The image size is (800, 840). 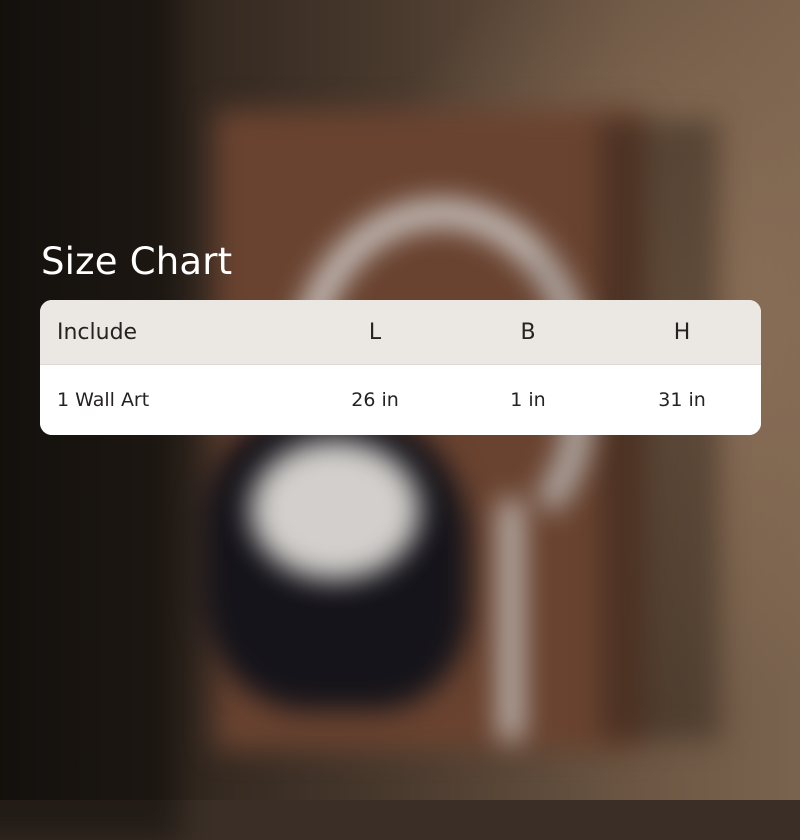 What do you see at coordinates (103, 400) in the screenshot?
I see `cell-item: 1 Wall Art` at bounding box center [103, 400].